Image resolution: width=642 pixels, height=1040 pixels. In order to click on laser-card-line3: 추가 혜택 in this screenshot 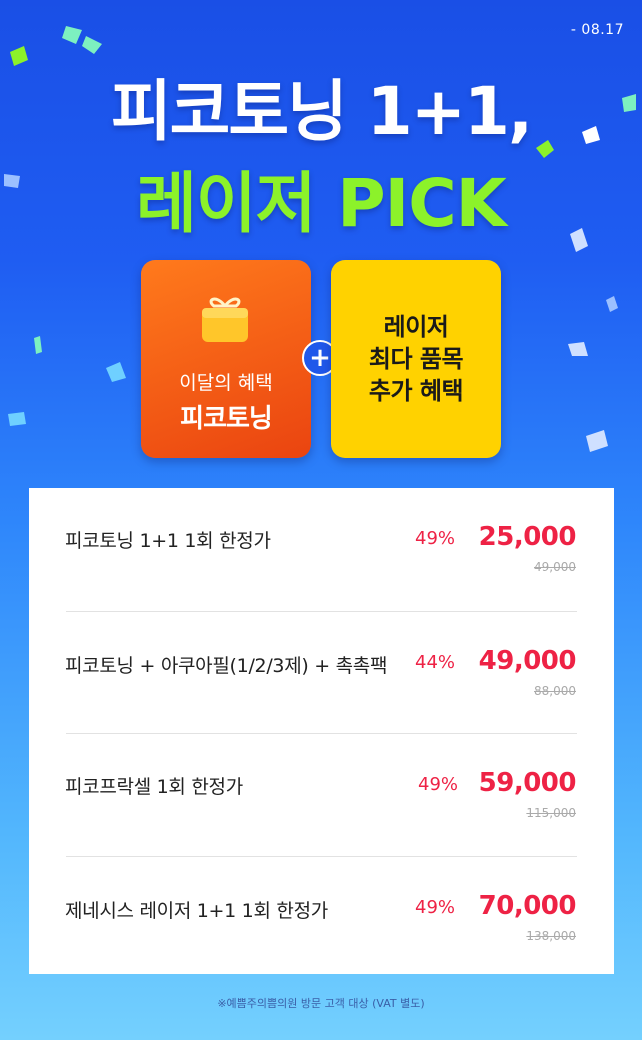, I will do `click(416, 391)`.